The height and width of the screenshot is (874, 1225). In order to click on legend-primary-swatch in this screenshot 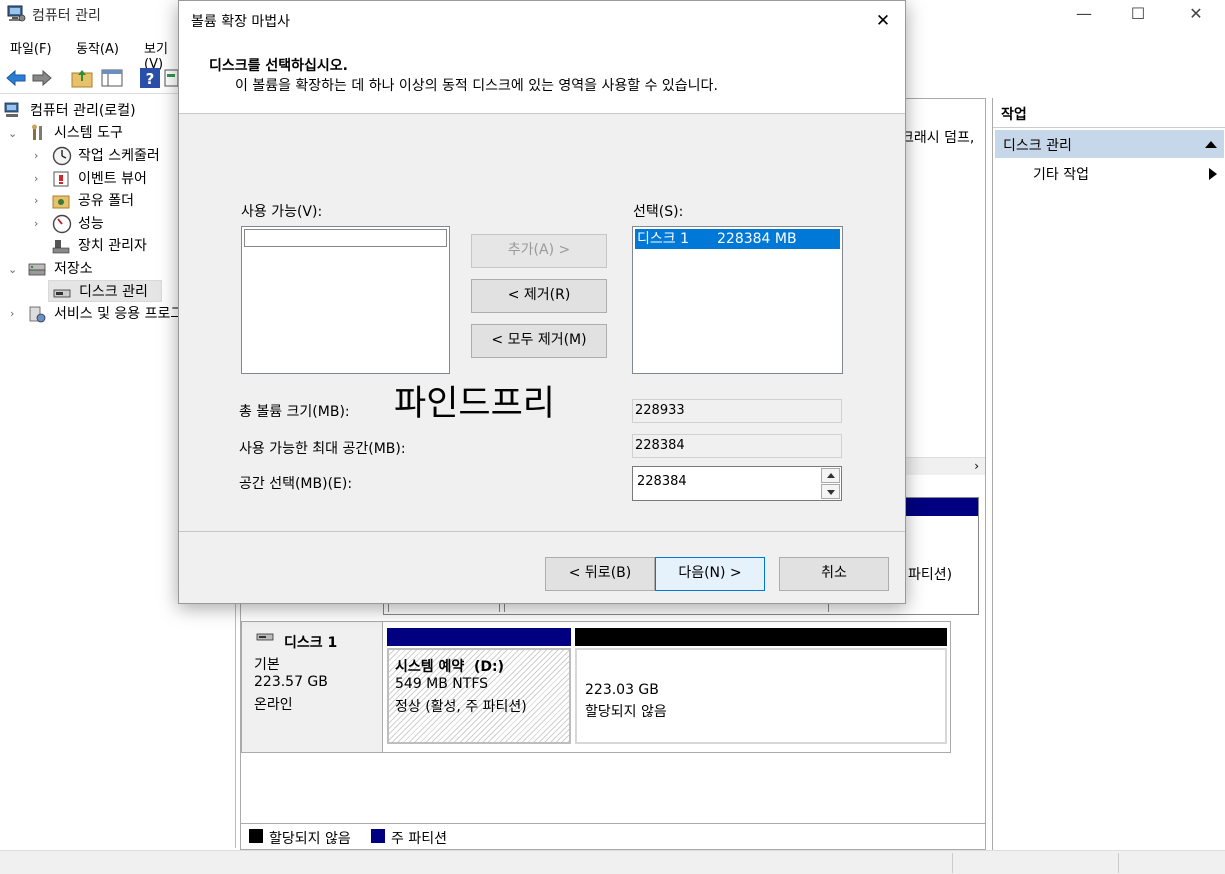, I will do `click(378, 836)`.